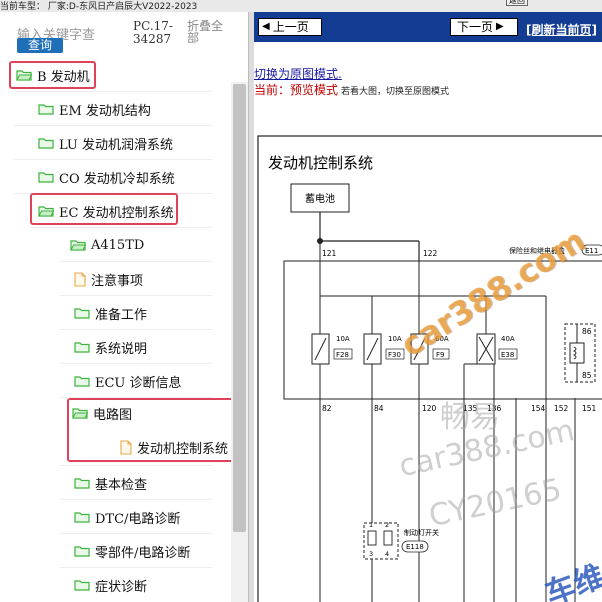 This screenshot has width=602, height=602. Describe the element at coordinates (429, 408) in the screenshot. I see `wire-label: 120` at that location.